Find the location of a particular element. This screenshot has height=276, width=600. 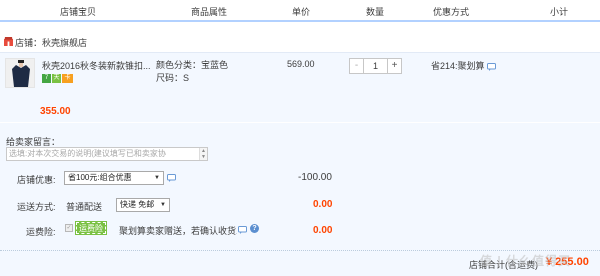

insurance-checkbox: ✓ is located at coordinates (69, 228).